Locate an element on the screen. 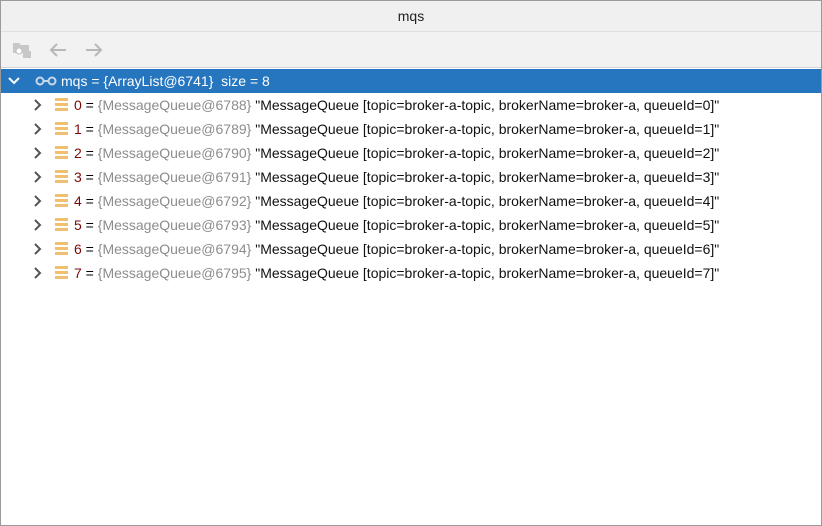 This screenshot has height=526, width=822. watch-glasses-icon is located at coordinates (46, 81).